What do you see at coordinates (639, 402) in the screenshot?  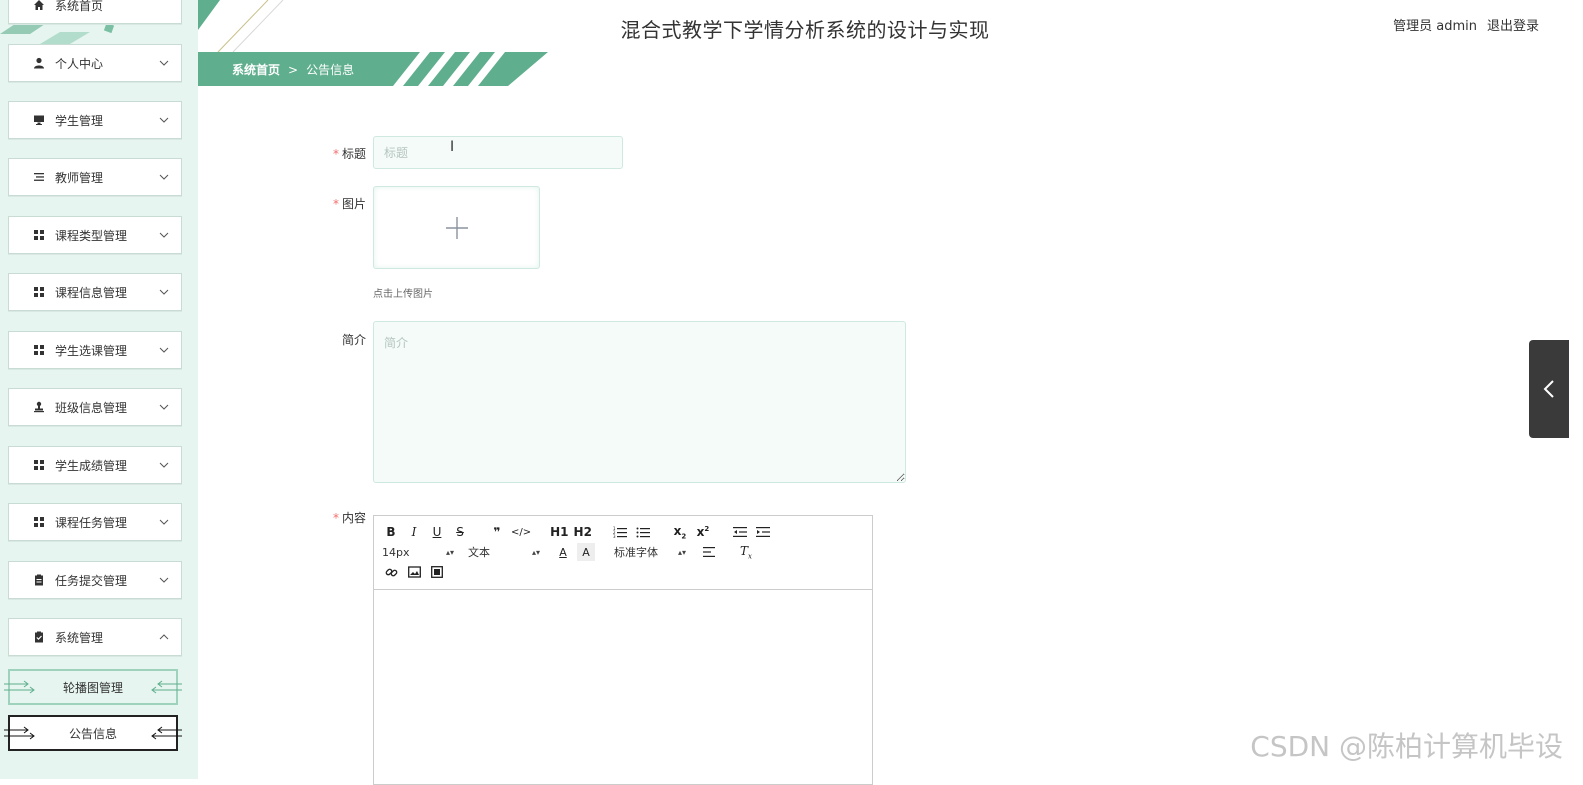 I see `intro-textarea` at bounding box center [639, 402].